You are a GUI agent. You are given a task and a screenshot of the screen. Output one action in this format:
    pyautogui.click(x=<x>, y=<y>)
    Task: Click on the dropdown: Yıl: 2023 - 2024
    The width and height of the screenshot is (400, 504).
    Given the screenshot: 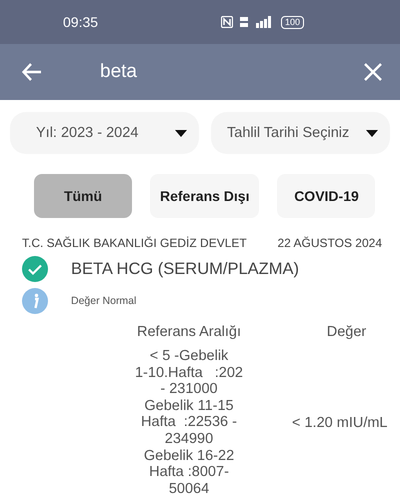 What is the action you would take?
    pyautogui.click(x=104, y=133)
    